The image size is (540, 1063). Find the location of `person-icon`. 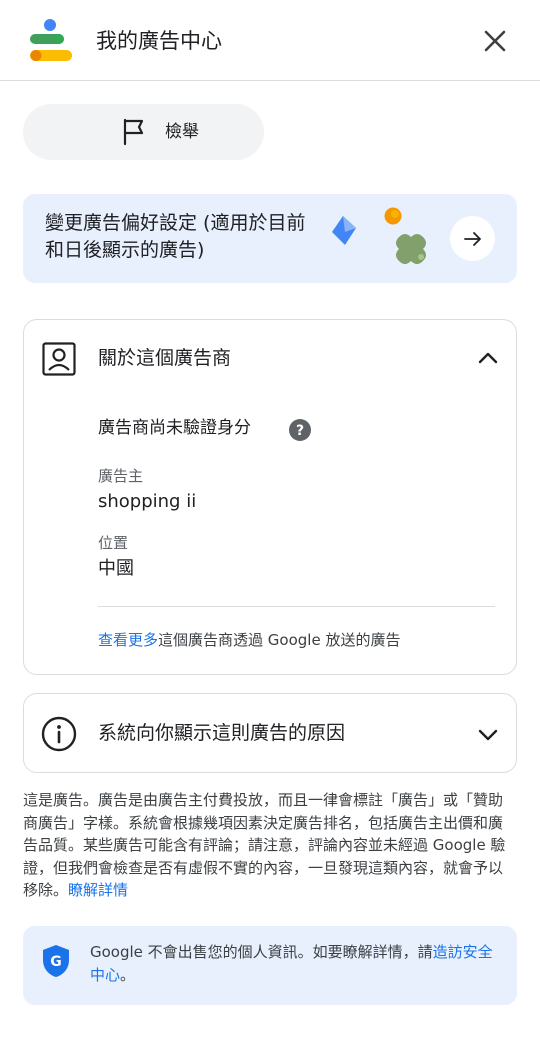

person-icon is located at coordinates (59, 359).